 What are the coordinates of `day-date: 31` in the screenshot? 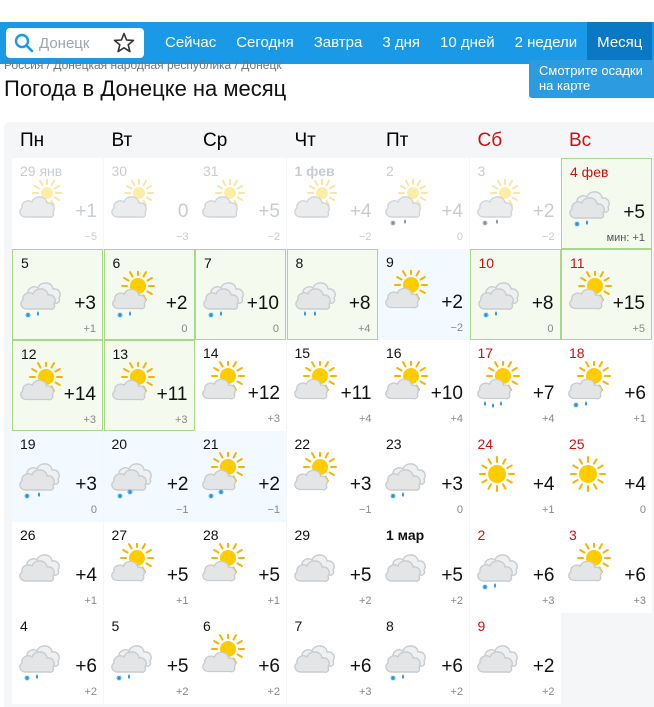 It's located at (211, 171).